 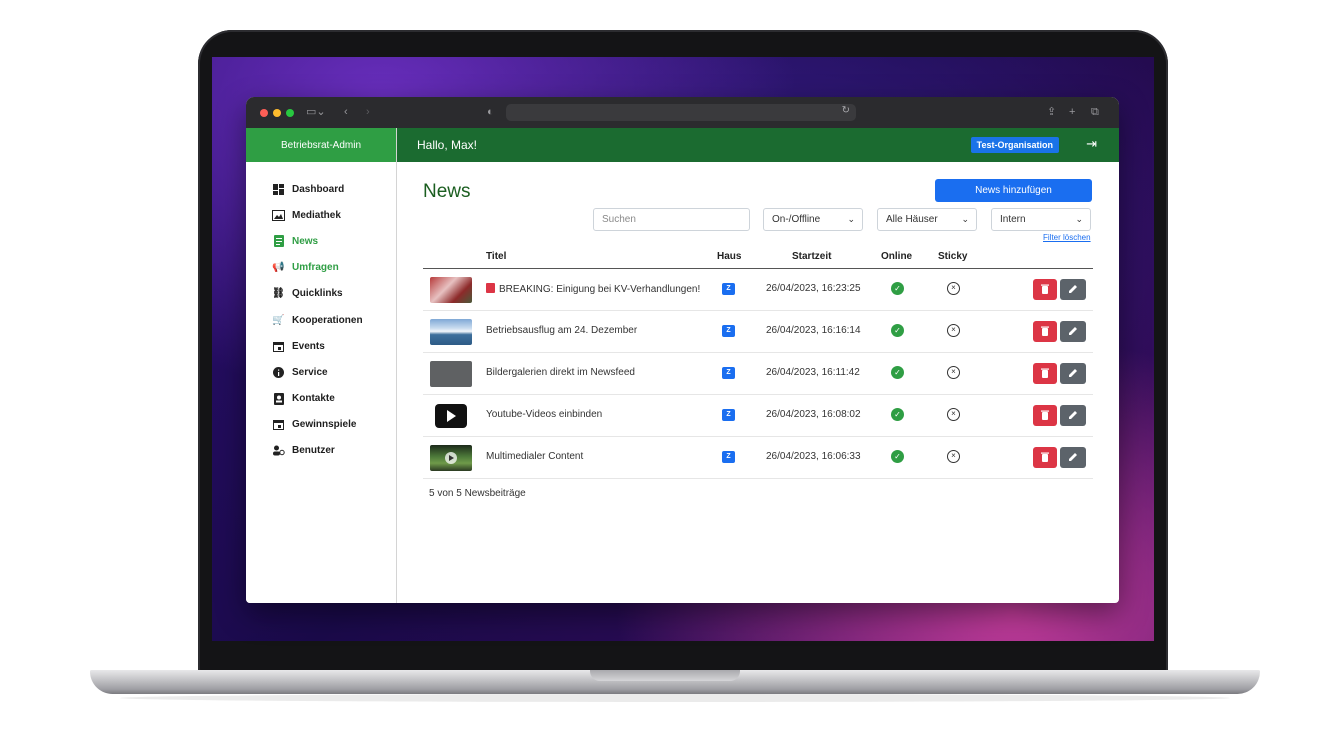 I want to click on sidebar-item-mediathek: Mediathek, so click(x=321, y=215).